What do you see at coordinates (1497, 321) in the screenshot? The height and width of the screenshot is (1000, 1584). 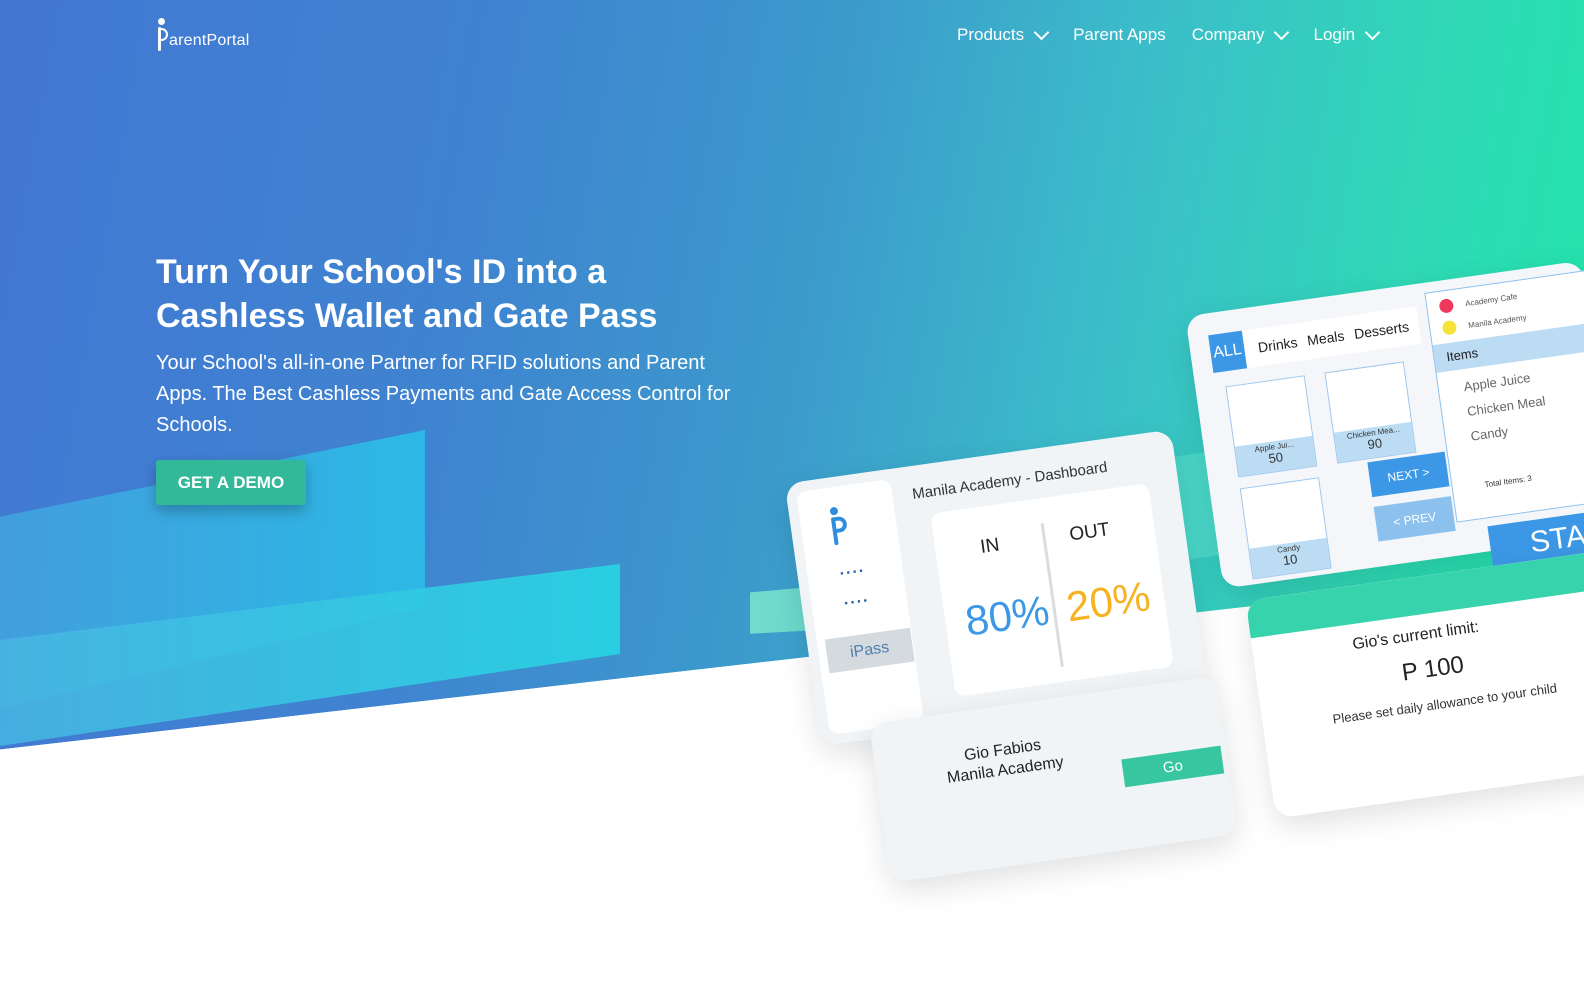 I see `legend-label: Manila Academy` at bounding box center [1497, 321].